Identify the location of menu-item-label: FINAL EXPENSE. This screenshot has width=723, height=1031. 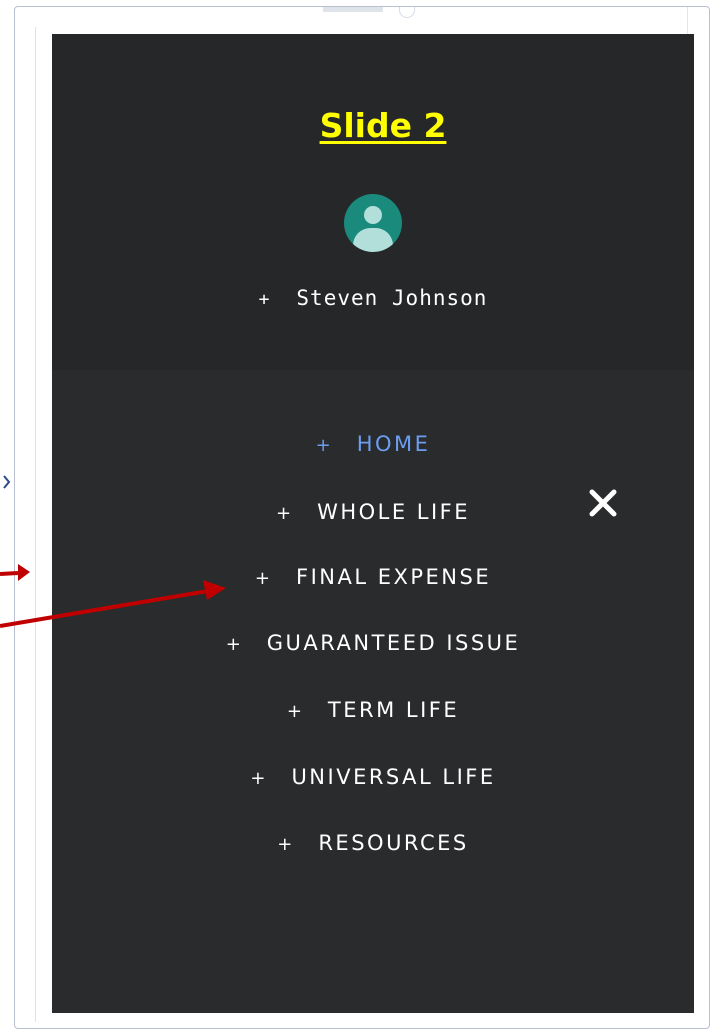
(393, 577).